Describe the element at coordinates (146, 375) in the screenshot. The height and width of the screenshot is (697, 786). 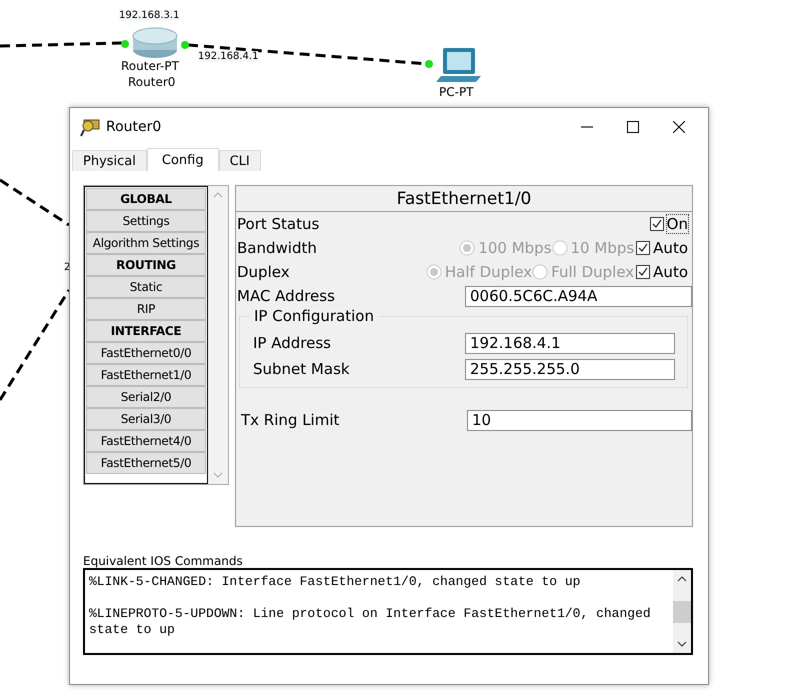
I see `sidebar-item: FastEthernet1/0` at that location.